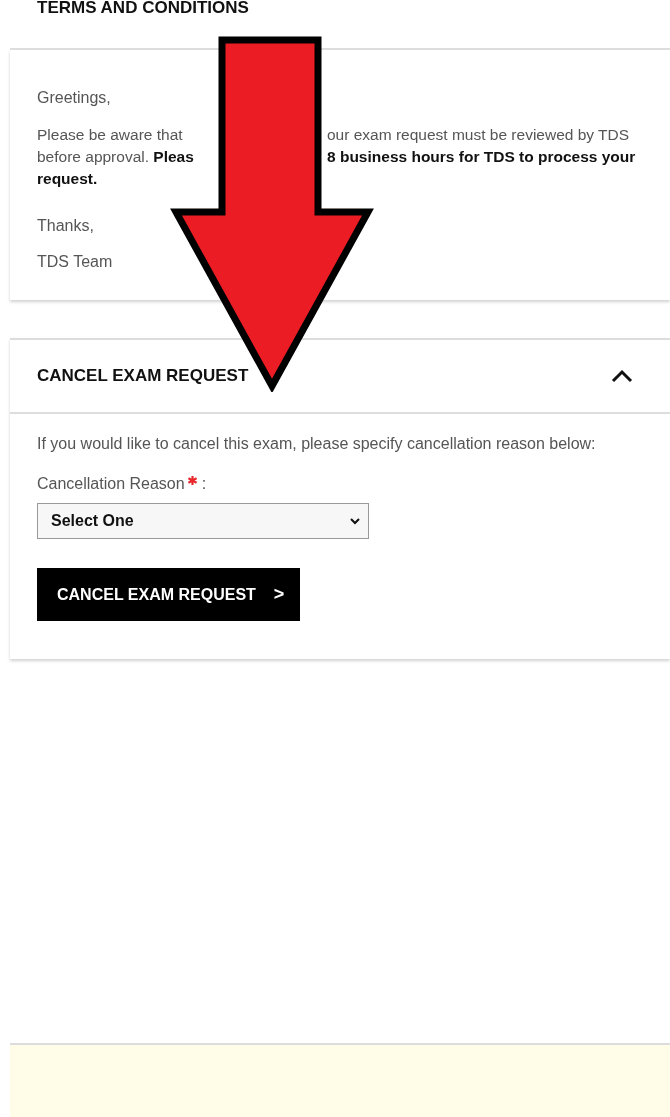 The height and width of the screenshot is (1117, 670). What do you see at coordinates (74, 98) in the screenshot?
I see `greeting-text: Greetings,` at bounding box center [74, 98].